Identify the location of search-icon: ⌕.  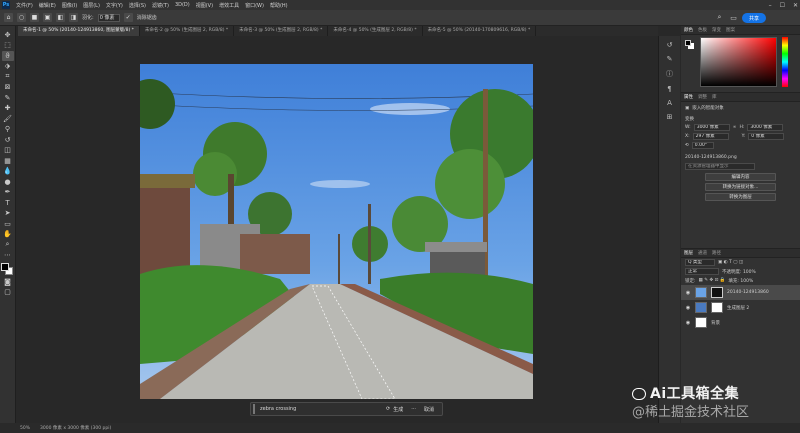
(719, 17).